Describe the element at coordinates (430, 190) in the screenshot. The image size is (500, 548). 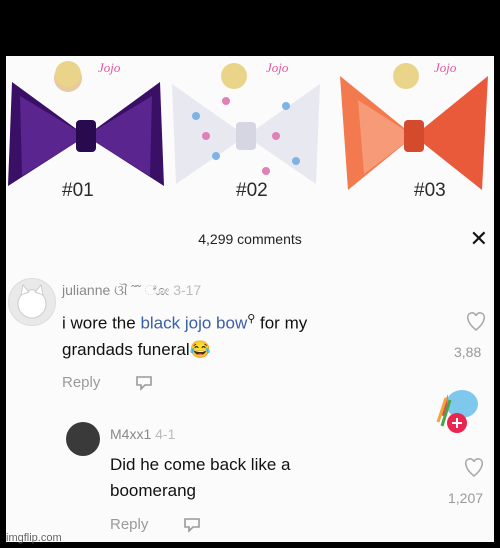
I see `bow-number-03: #03` at that location.